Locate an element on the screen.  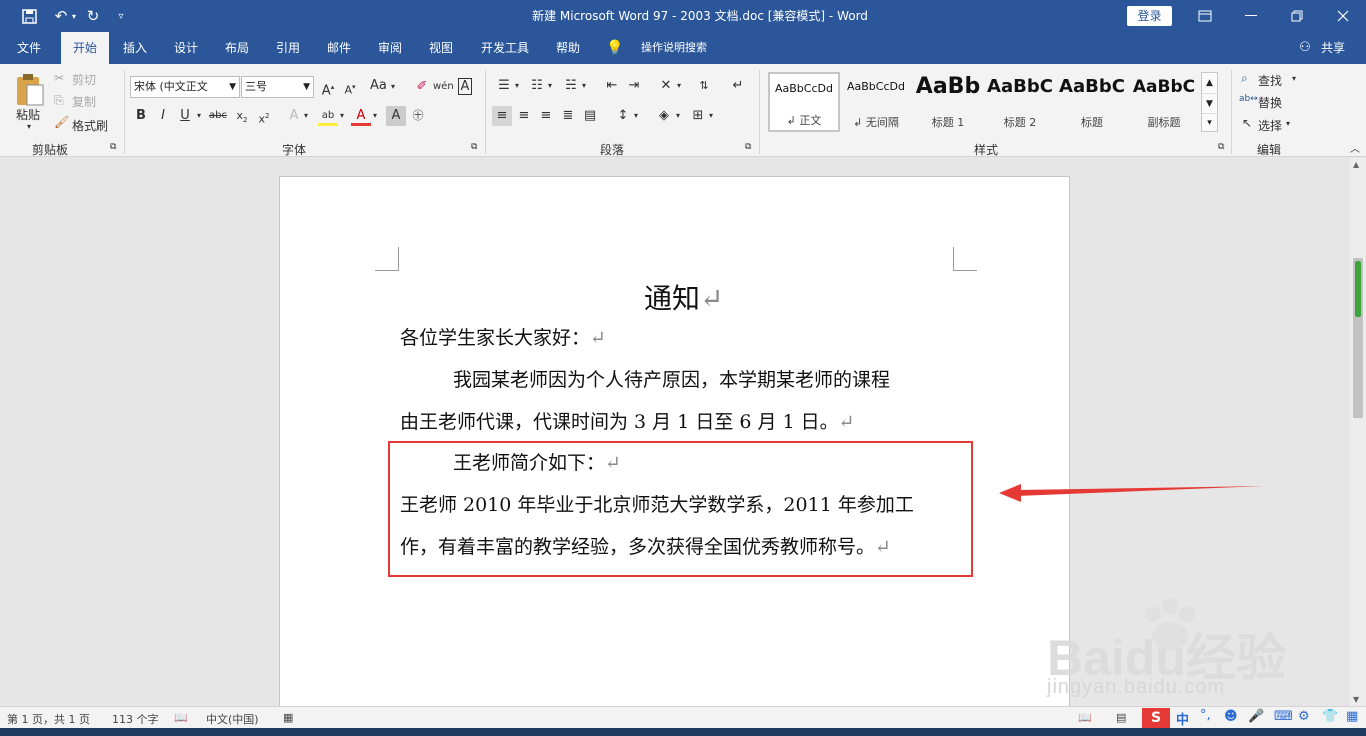
minimize-icon is located at coordinates (1251, 16).